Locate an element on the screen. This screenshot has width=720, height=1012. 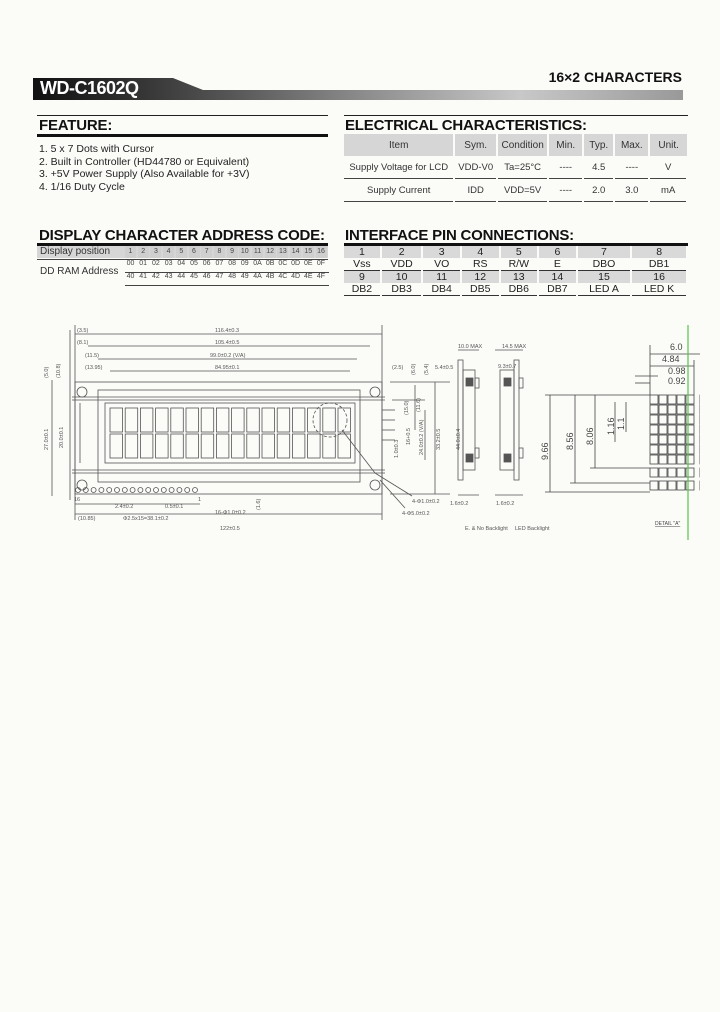
position-cell: 7 is located at coordinates (207, 252).